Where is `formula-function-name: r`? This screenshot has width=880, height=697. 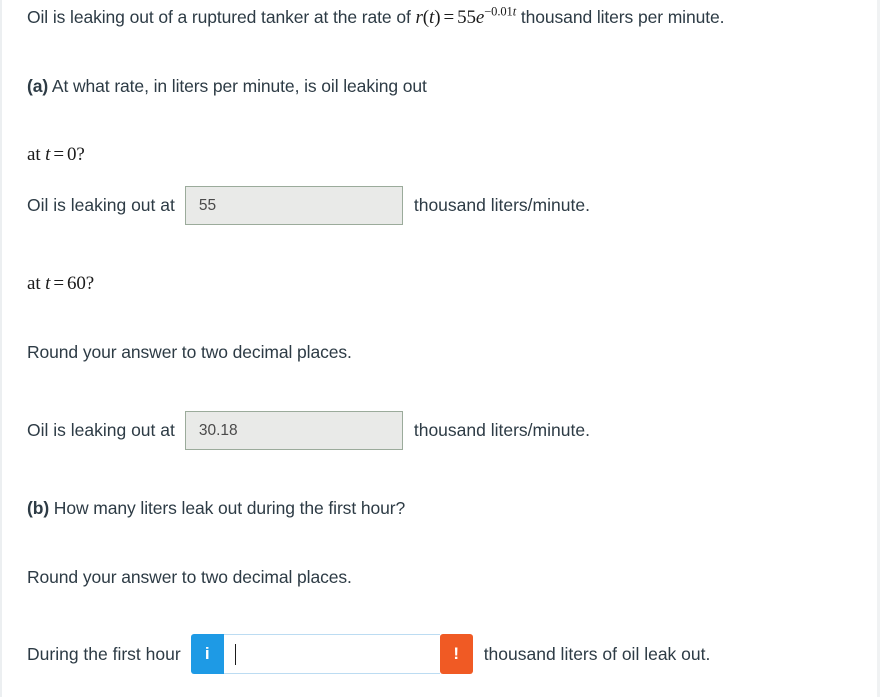 formula-function-name: r is located at coordinates (419, 17).